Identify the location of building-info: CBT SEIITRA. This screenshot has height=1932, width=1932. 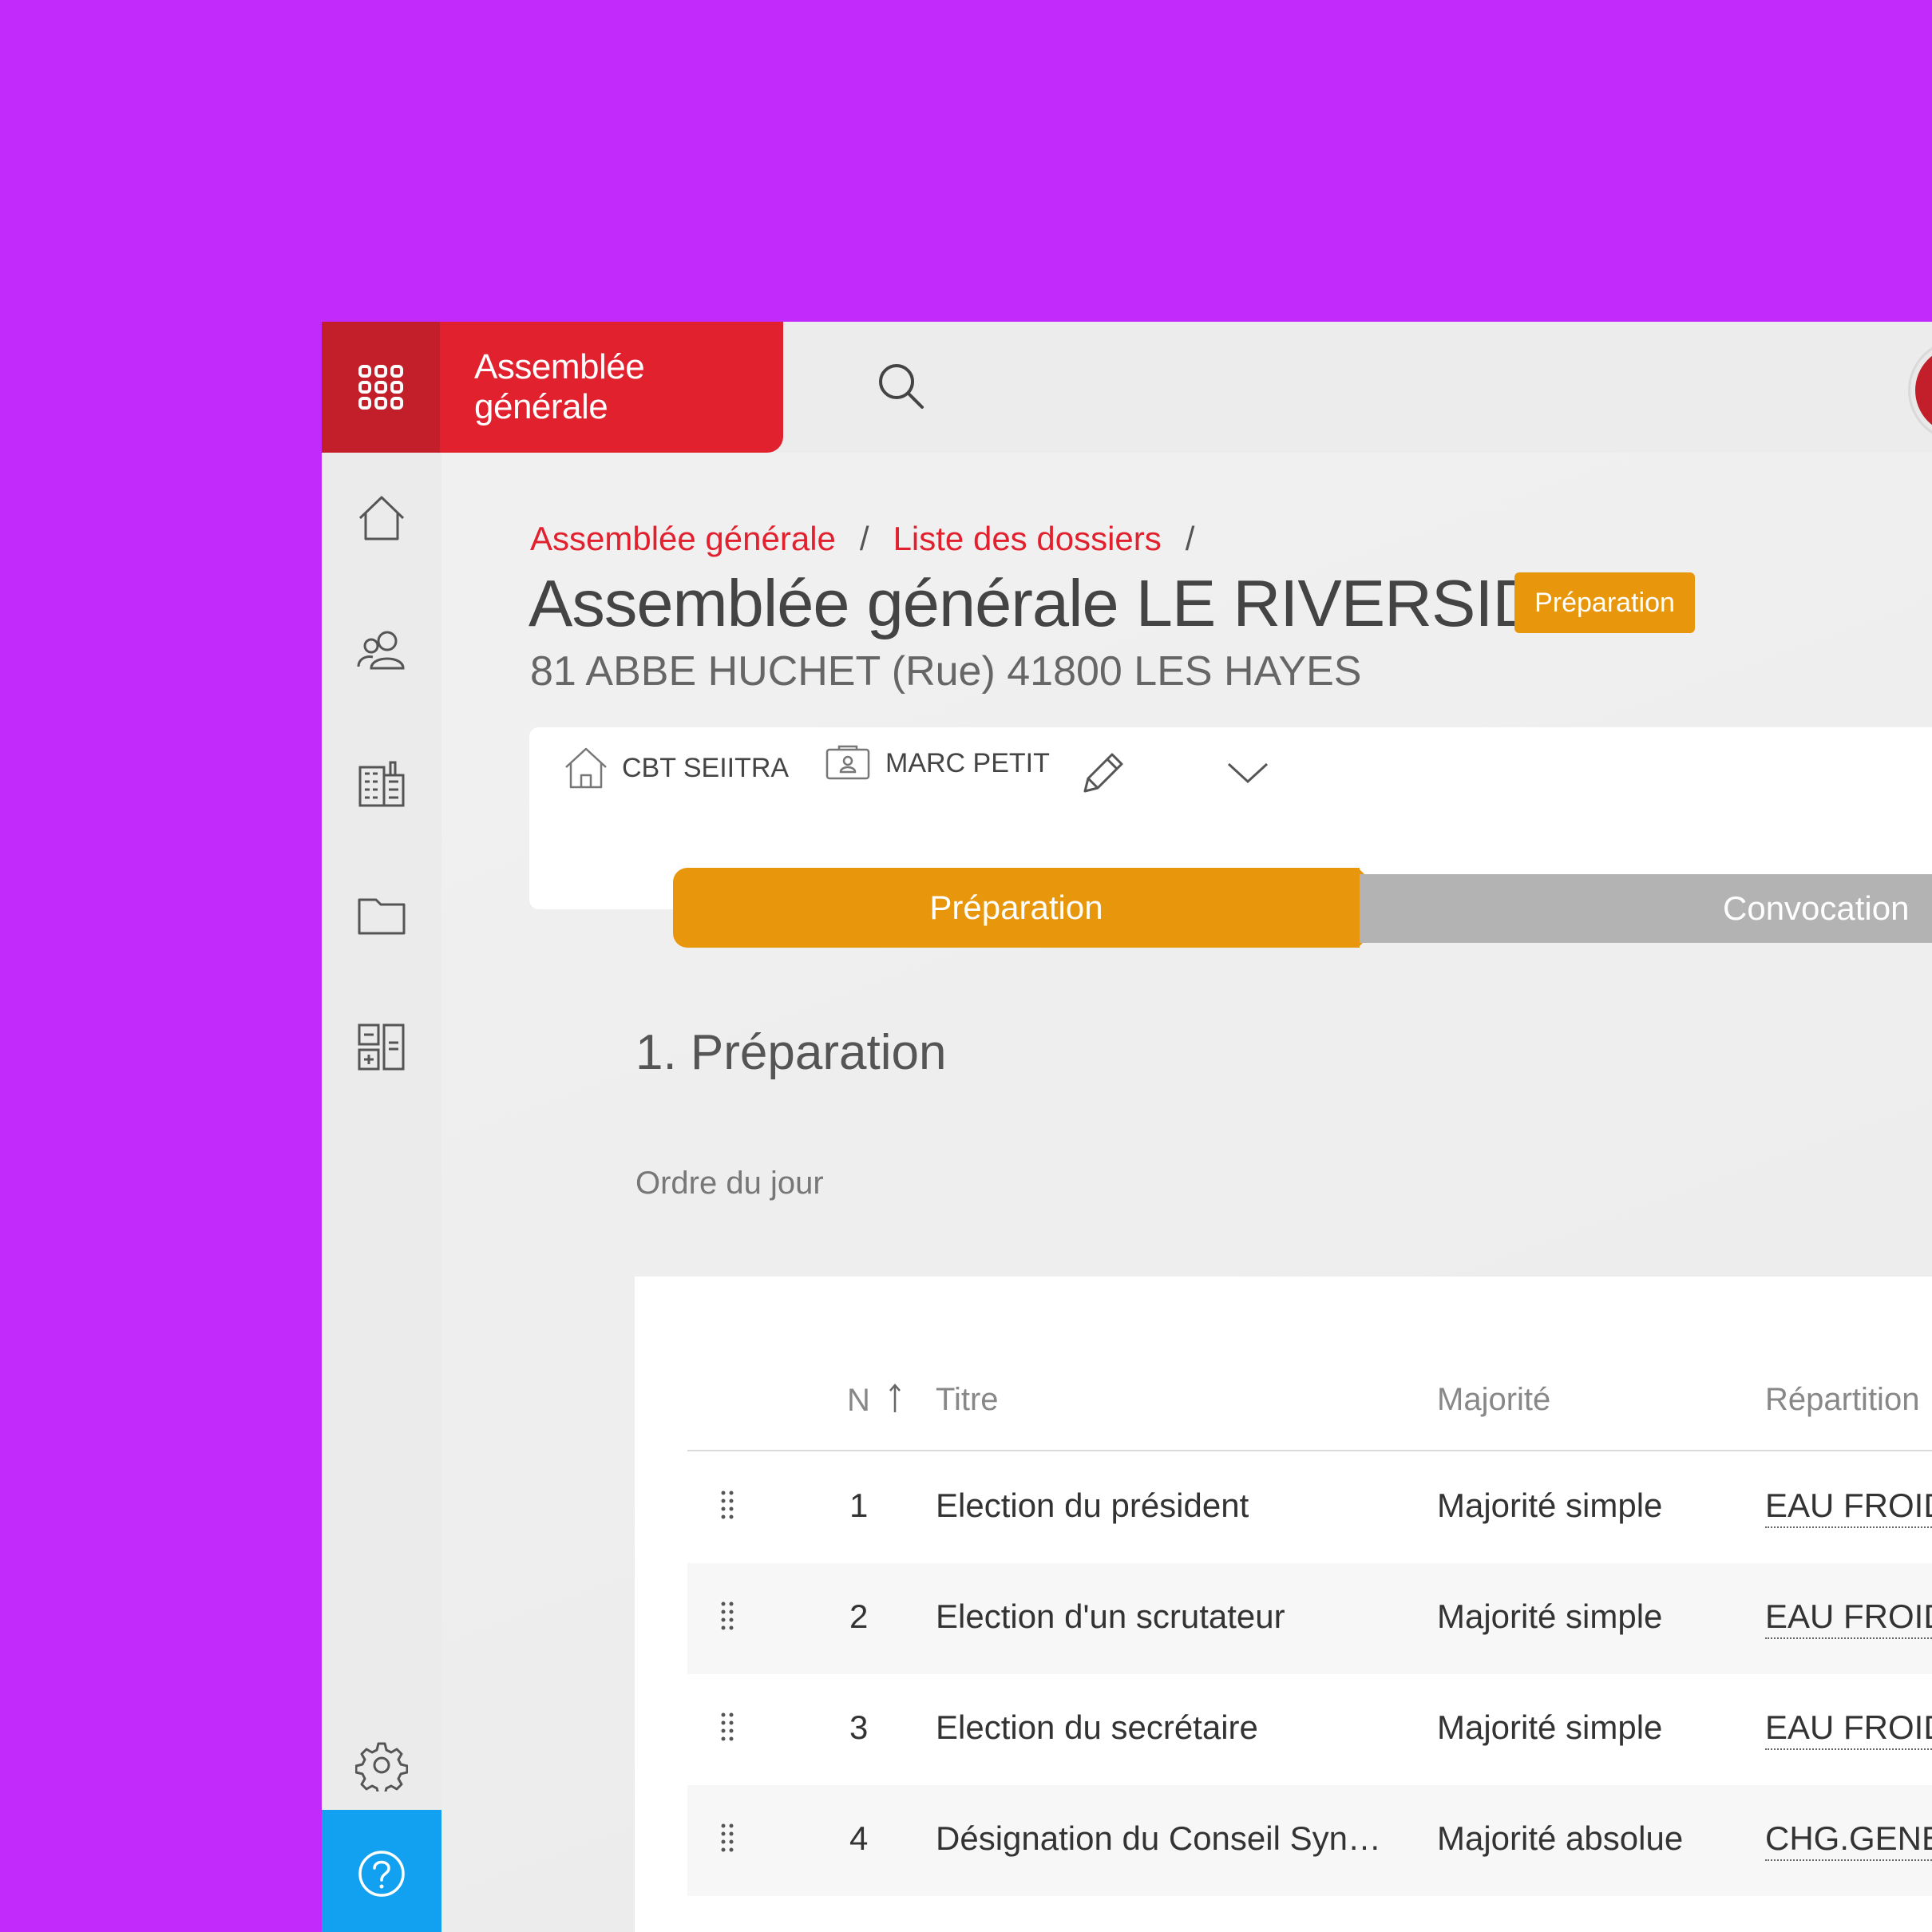
(676, 768).